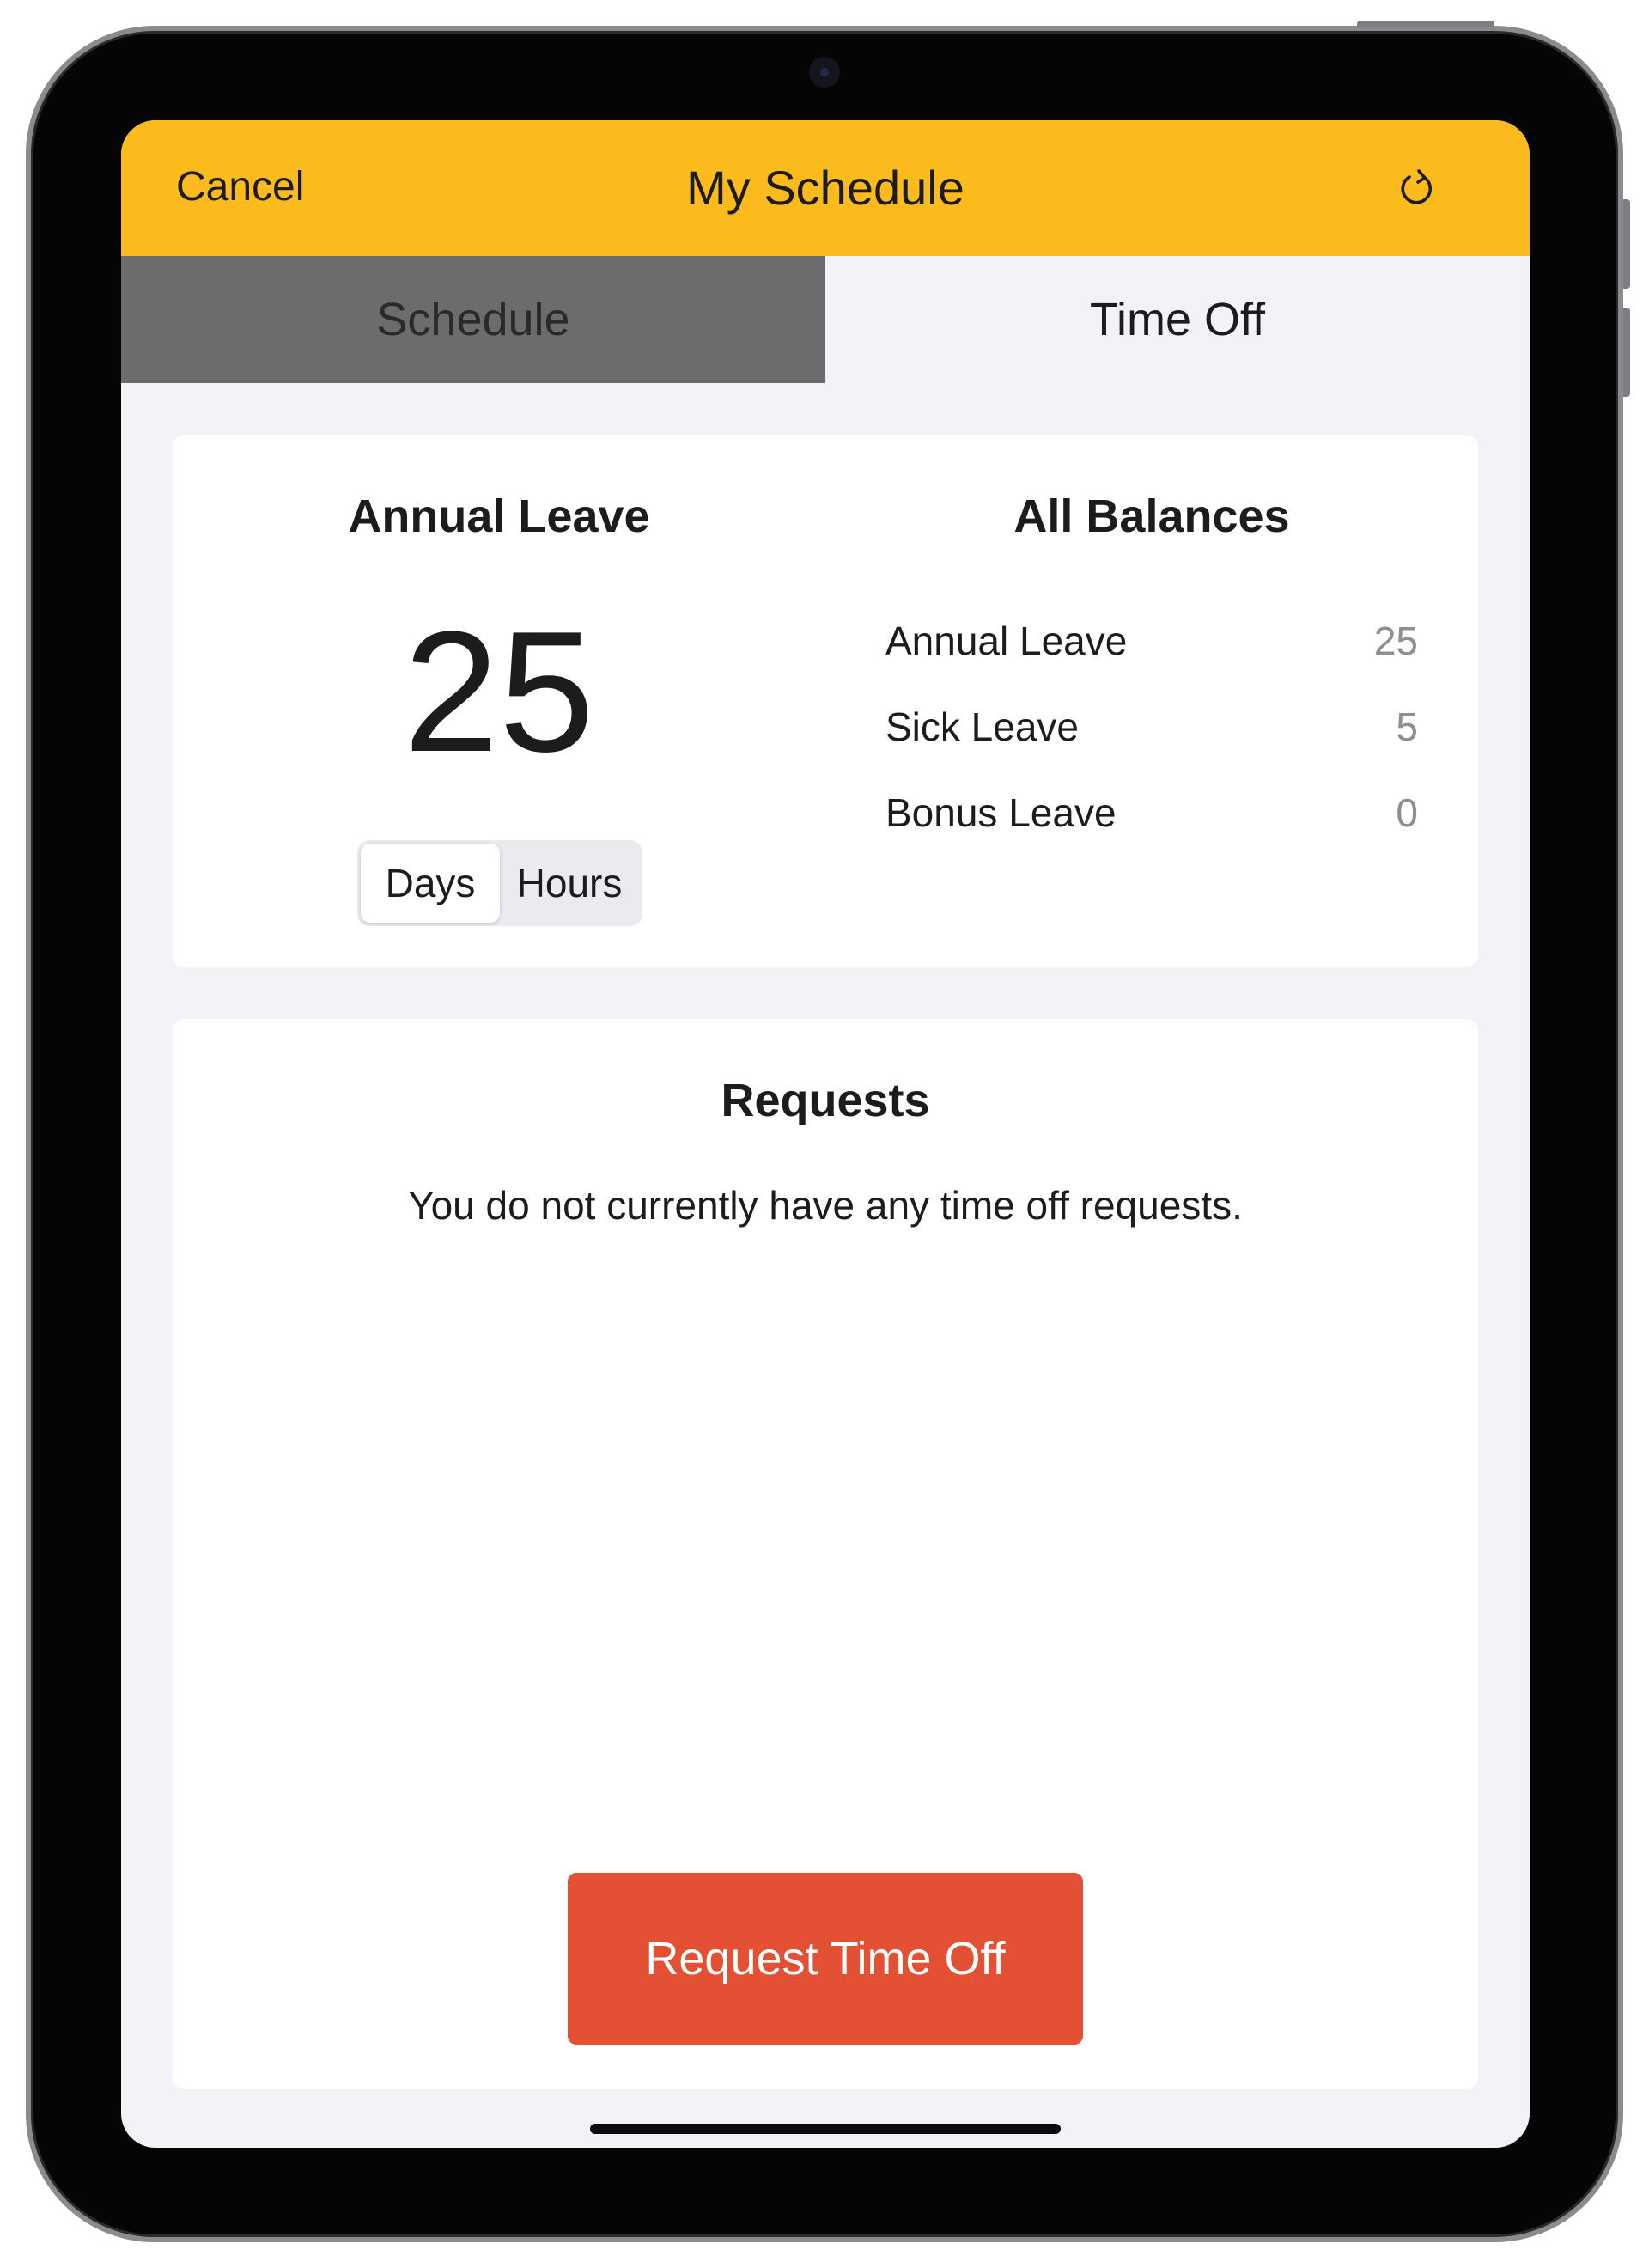  I want to click on balance-row-bonus-leave: Bonus Leave 0, so click(1151, 813).